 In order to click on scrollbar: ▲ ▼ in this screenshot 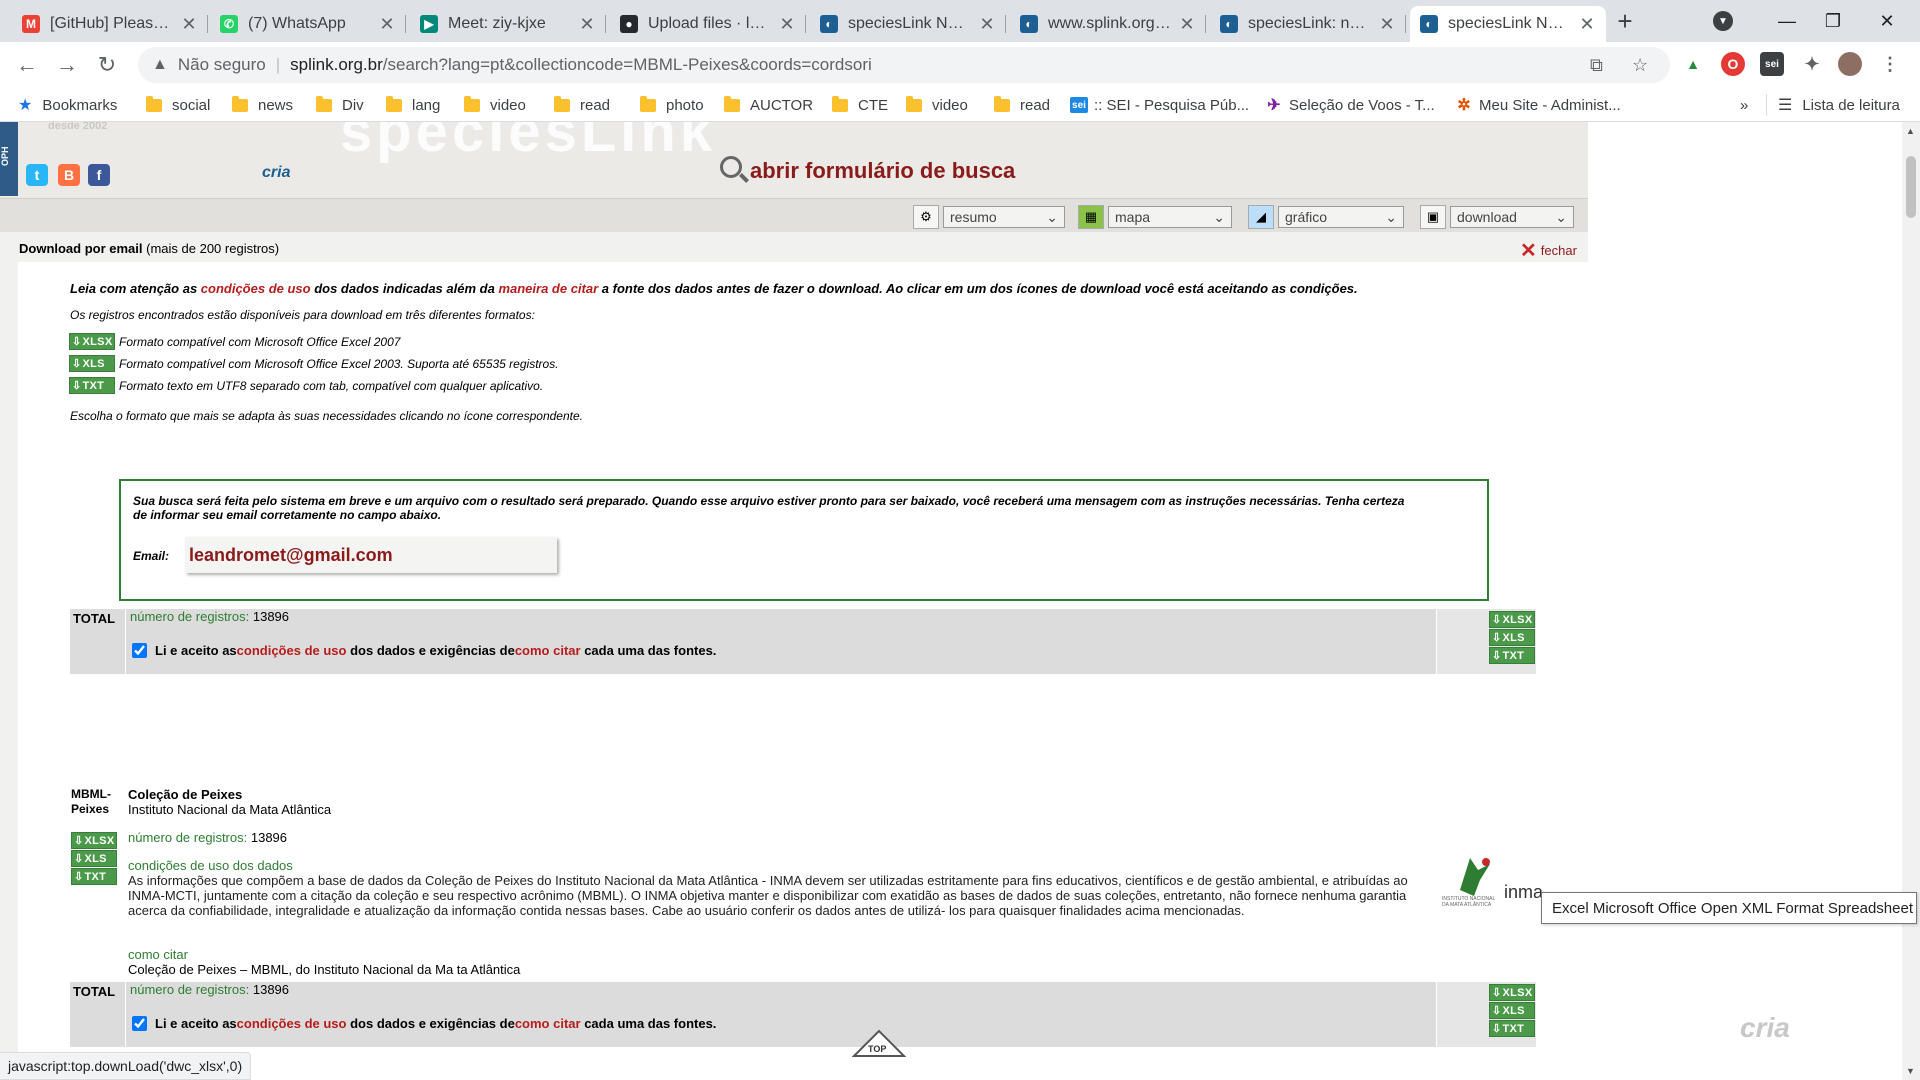, I will do `click(1911, 601)`.